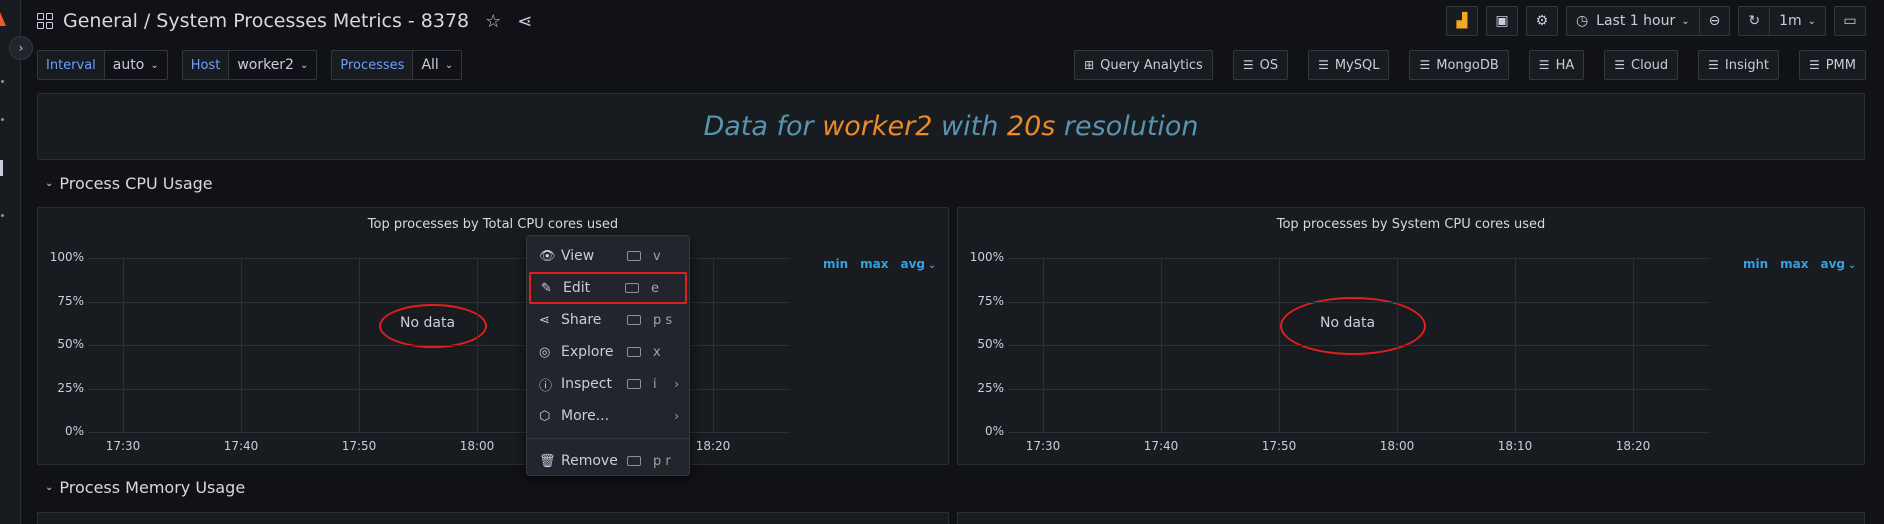 This screenshot has height=524, width=1884. What do you see at coordinates (1832, 65) in the screenshot?
I see `link-pmm: ☰ PMM` at bounding box center [1832, 65].